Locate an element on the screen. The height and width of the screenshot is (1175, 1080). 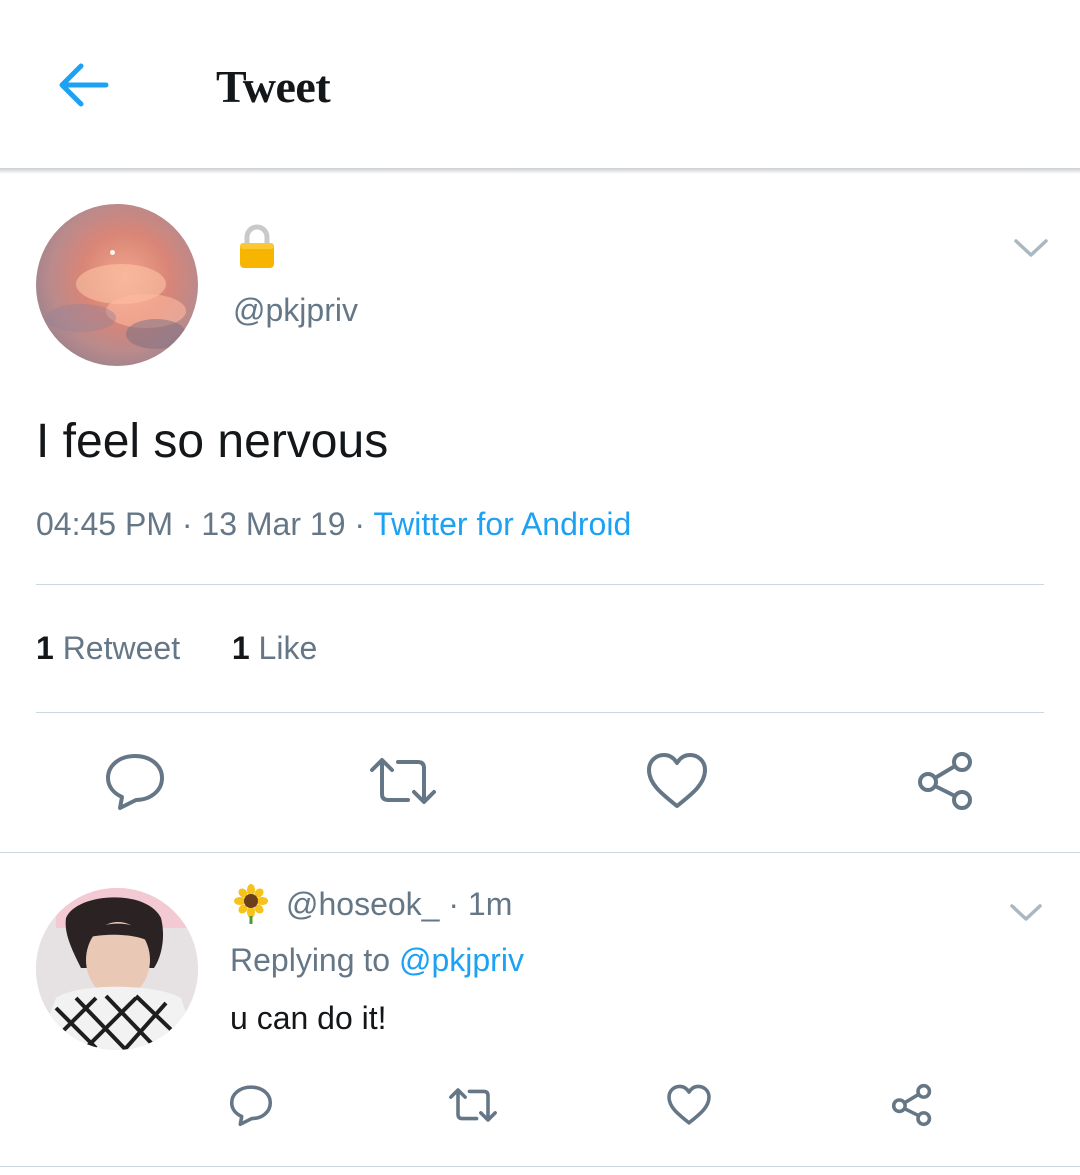
retweet-button is located at coordinates (403, 781).